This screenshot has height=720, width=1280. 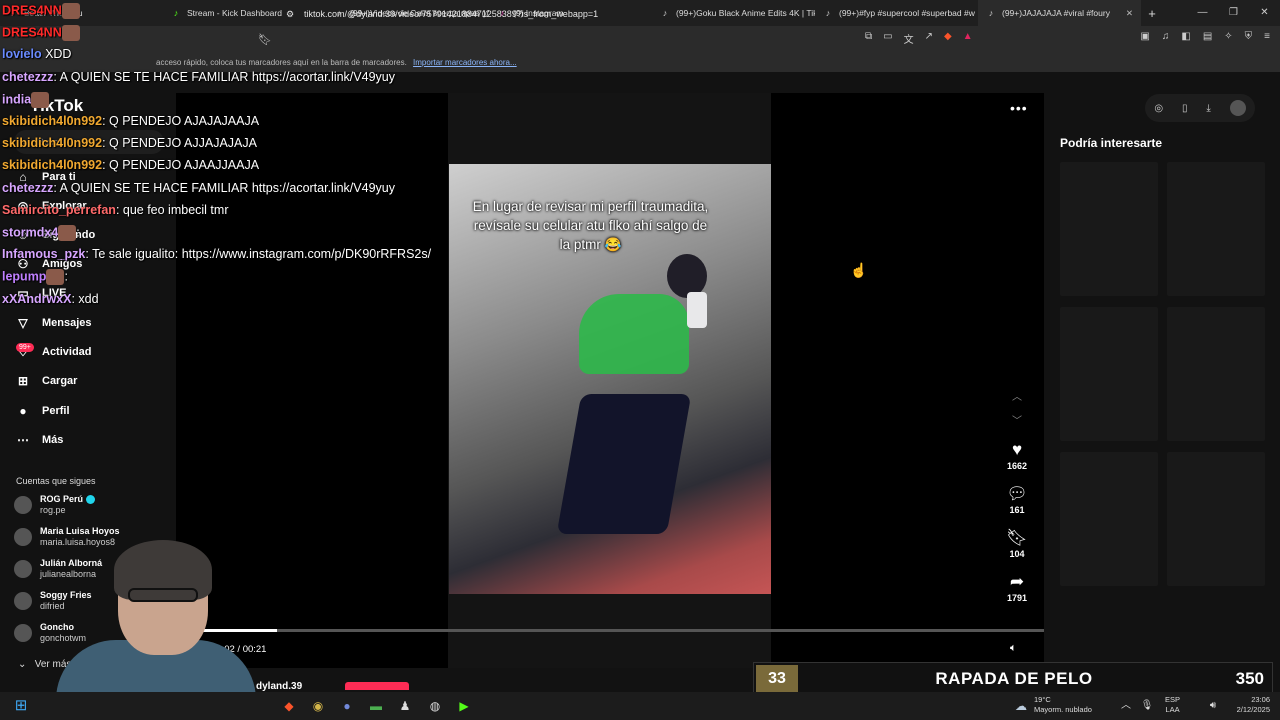 What do you see at coordinates (39, 440) in the screenshot?
I see `nav-item-ms: ⋯ Más` at bounding box center [39, 440].